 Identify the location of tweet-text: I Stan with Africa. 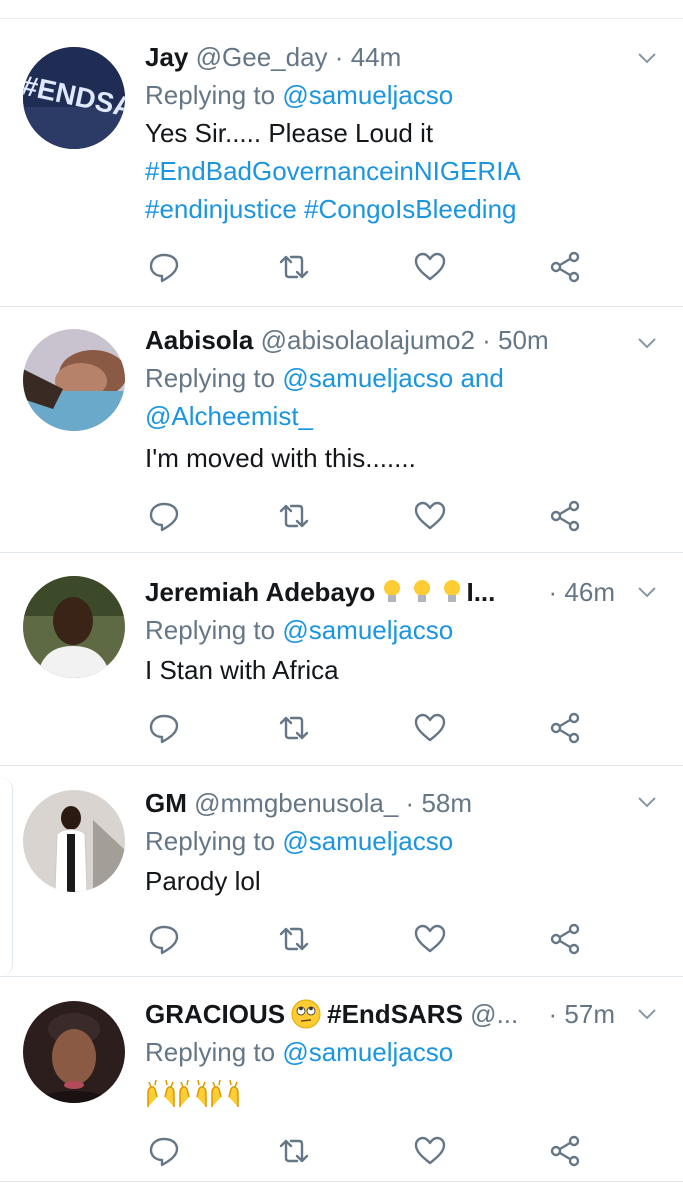
(242, 670).